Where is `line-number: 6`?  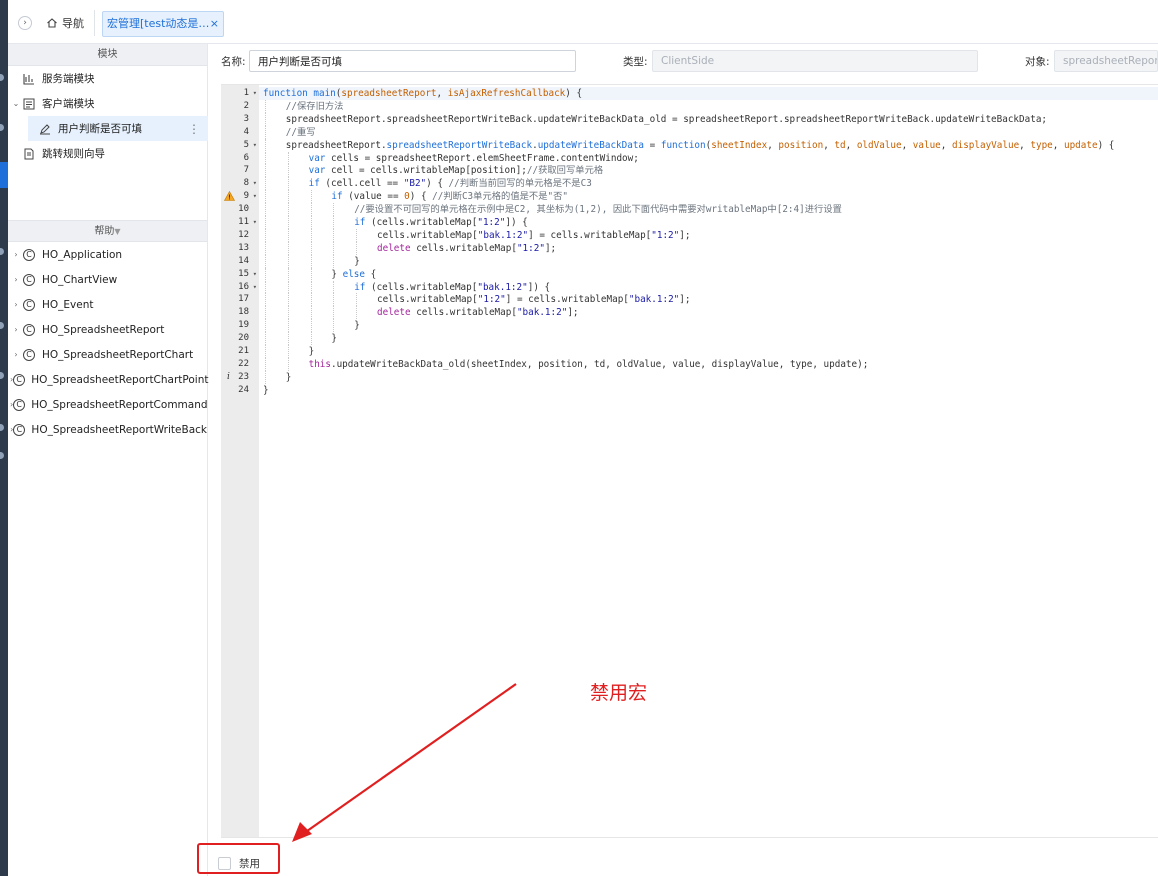
line-number: 6 is located at coordinates (240, 158).